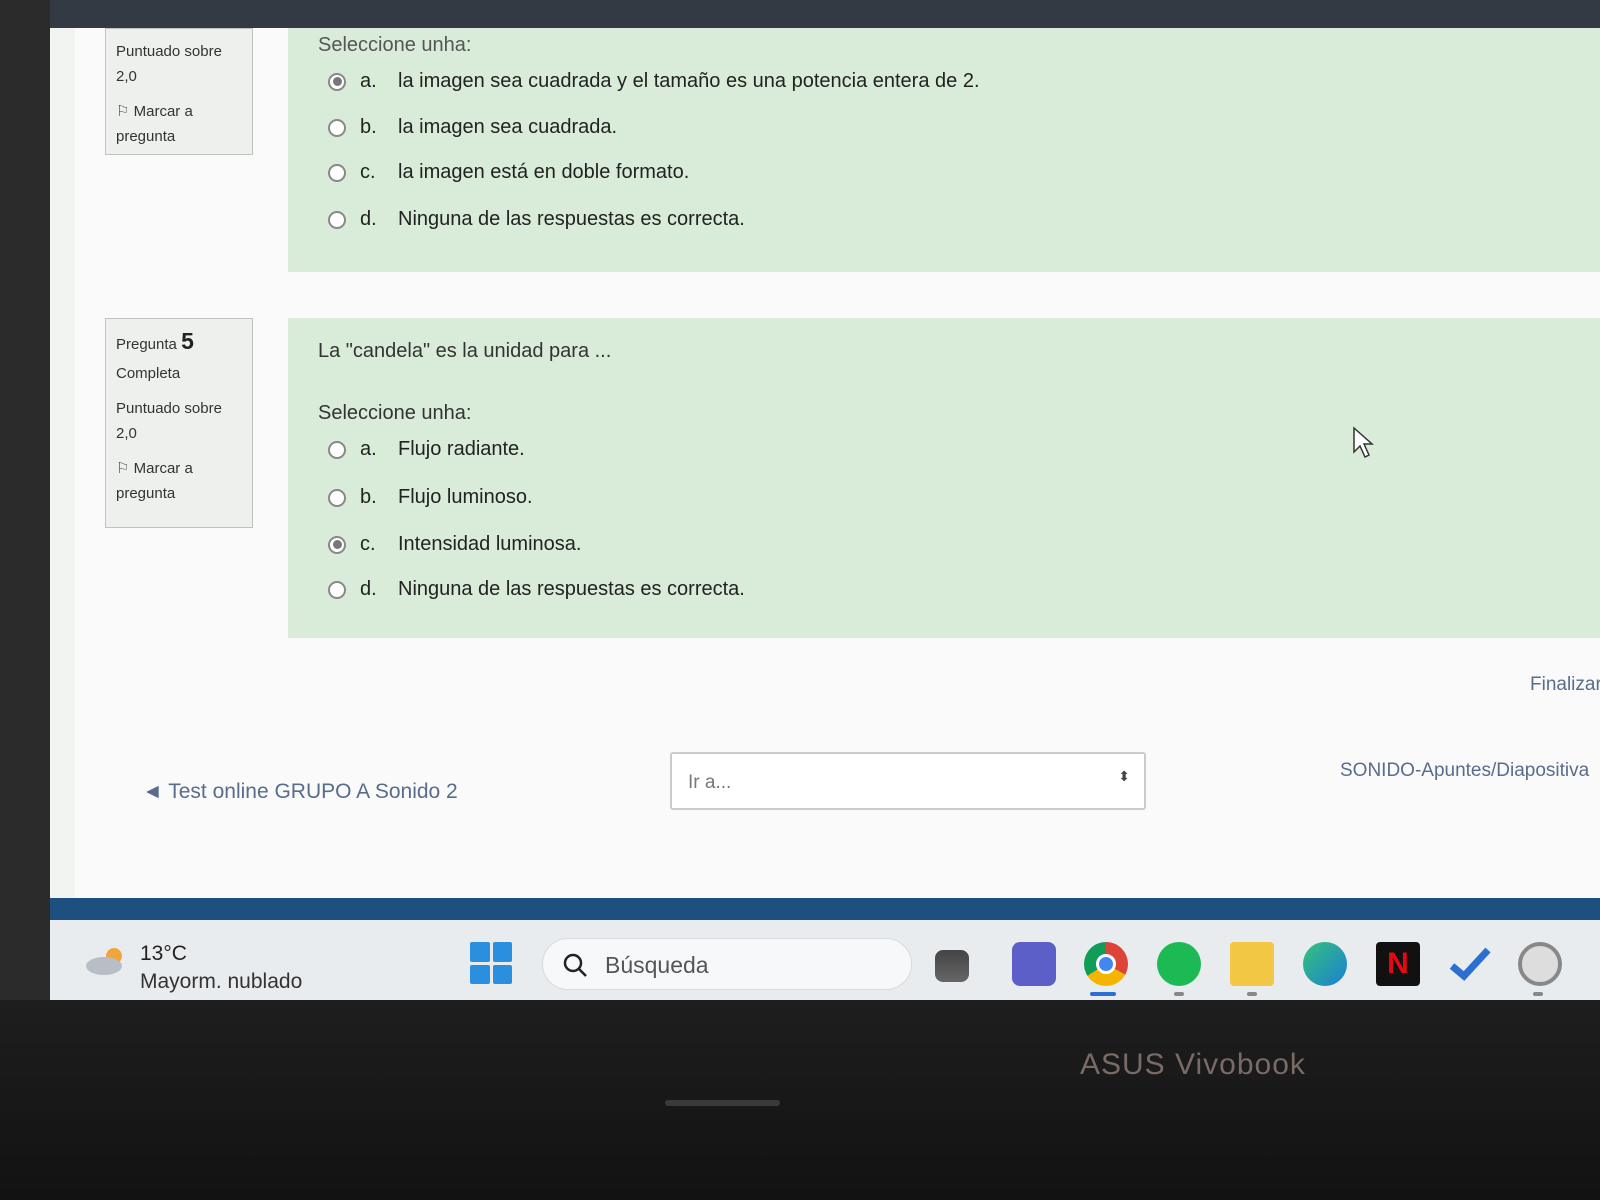 The height and width of the screenshot is (1200, 1600). I want to click on folder-icon, so click(1252, 964).